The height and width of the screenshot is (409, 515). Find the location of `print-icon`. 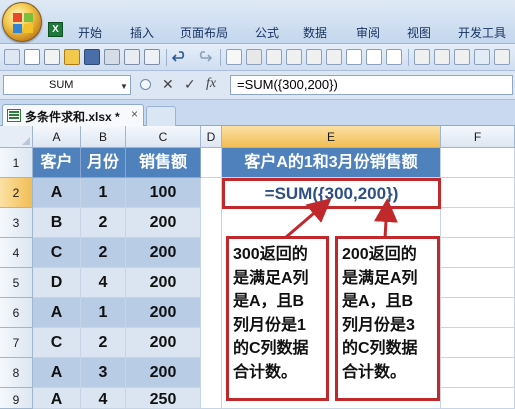

print-icon is located at coordinates (132, 57).